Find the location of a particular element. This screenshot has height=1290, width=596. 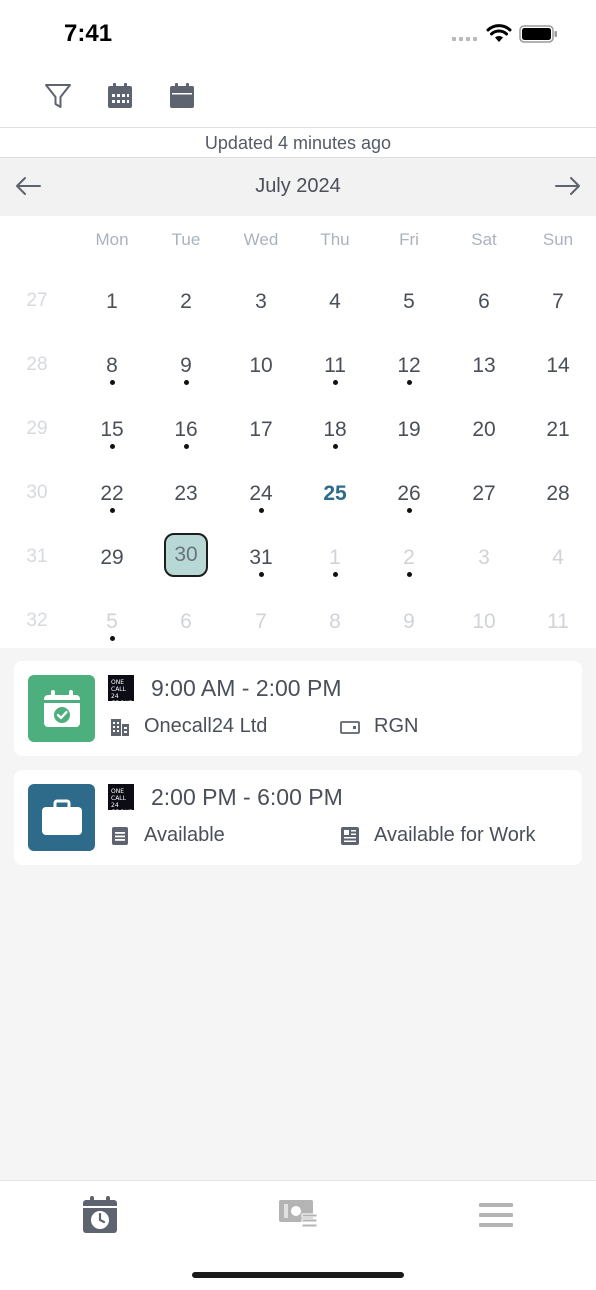

day-number: 21 is located at coordinates (558, 429).